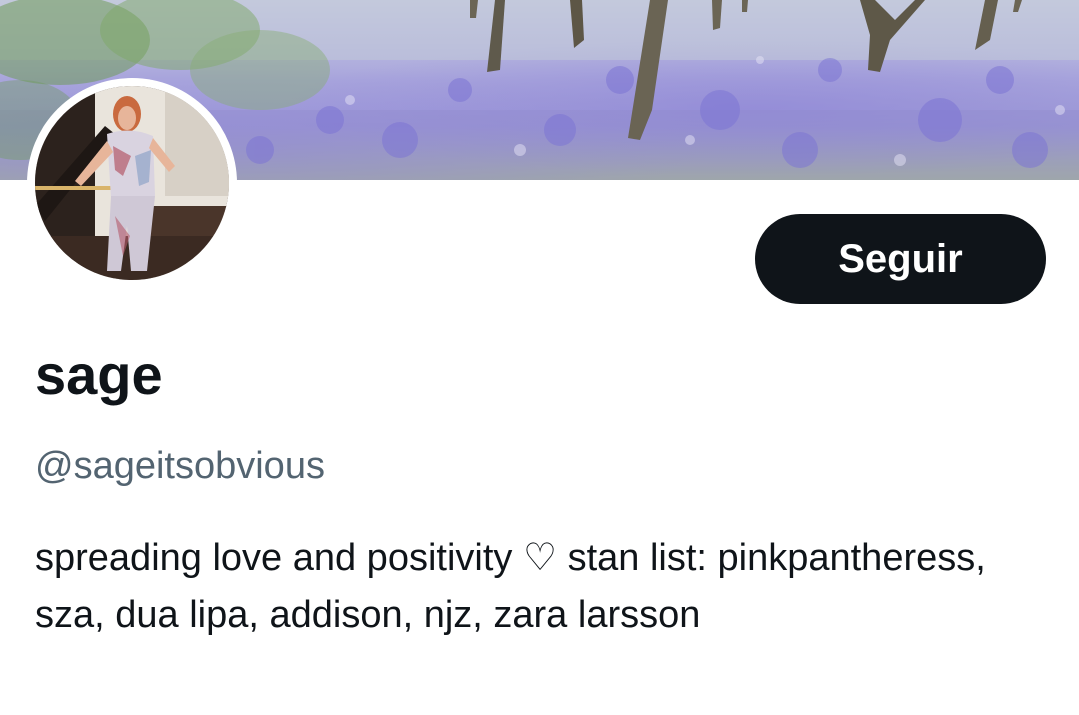  Describe the element at coordinates (99, 374) in the screenshot. I see `display-name: sage` at that location.